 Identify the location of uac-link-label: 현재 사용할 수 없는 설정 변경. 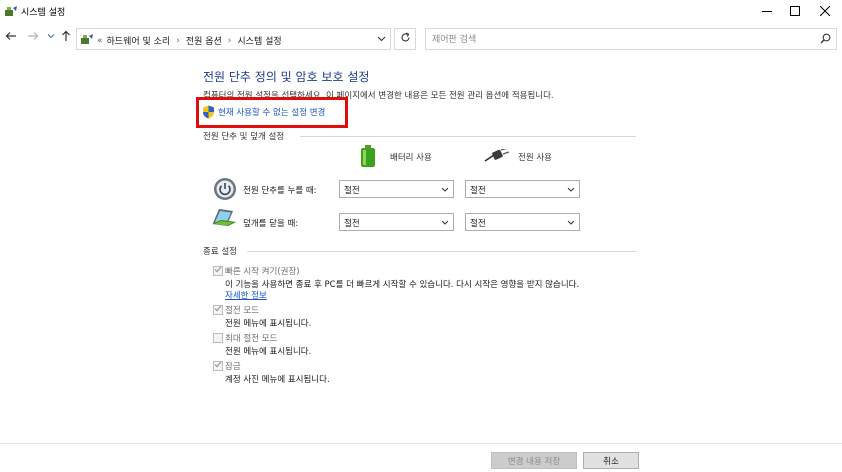
(272, 113).